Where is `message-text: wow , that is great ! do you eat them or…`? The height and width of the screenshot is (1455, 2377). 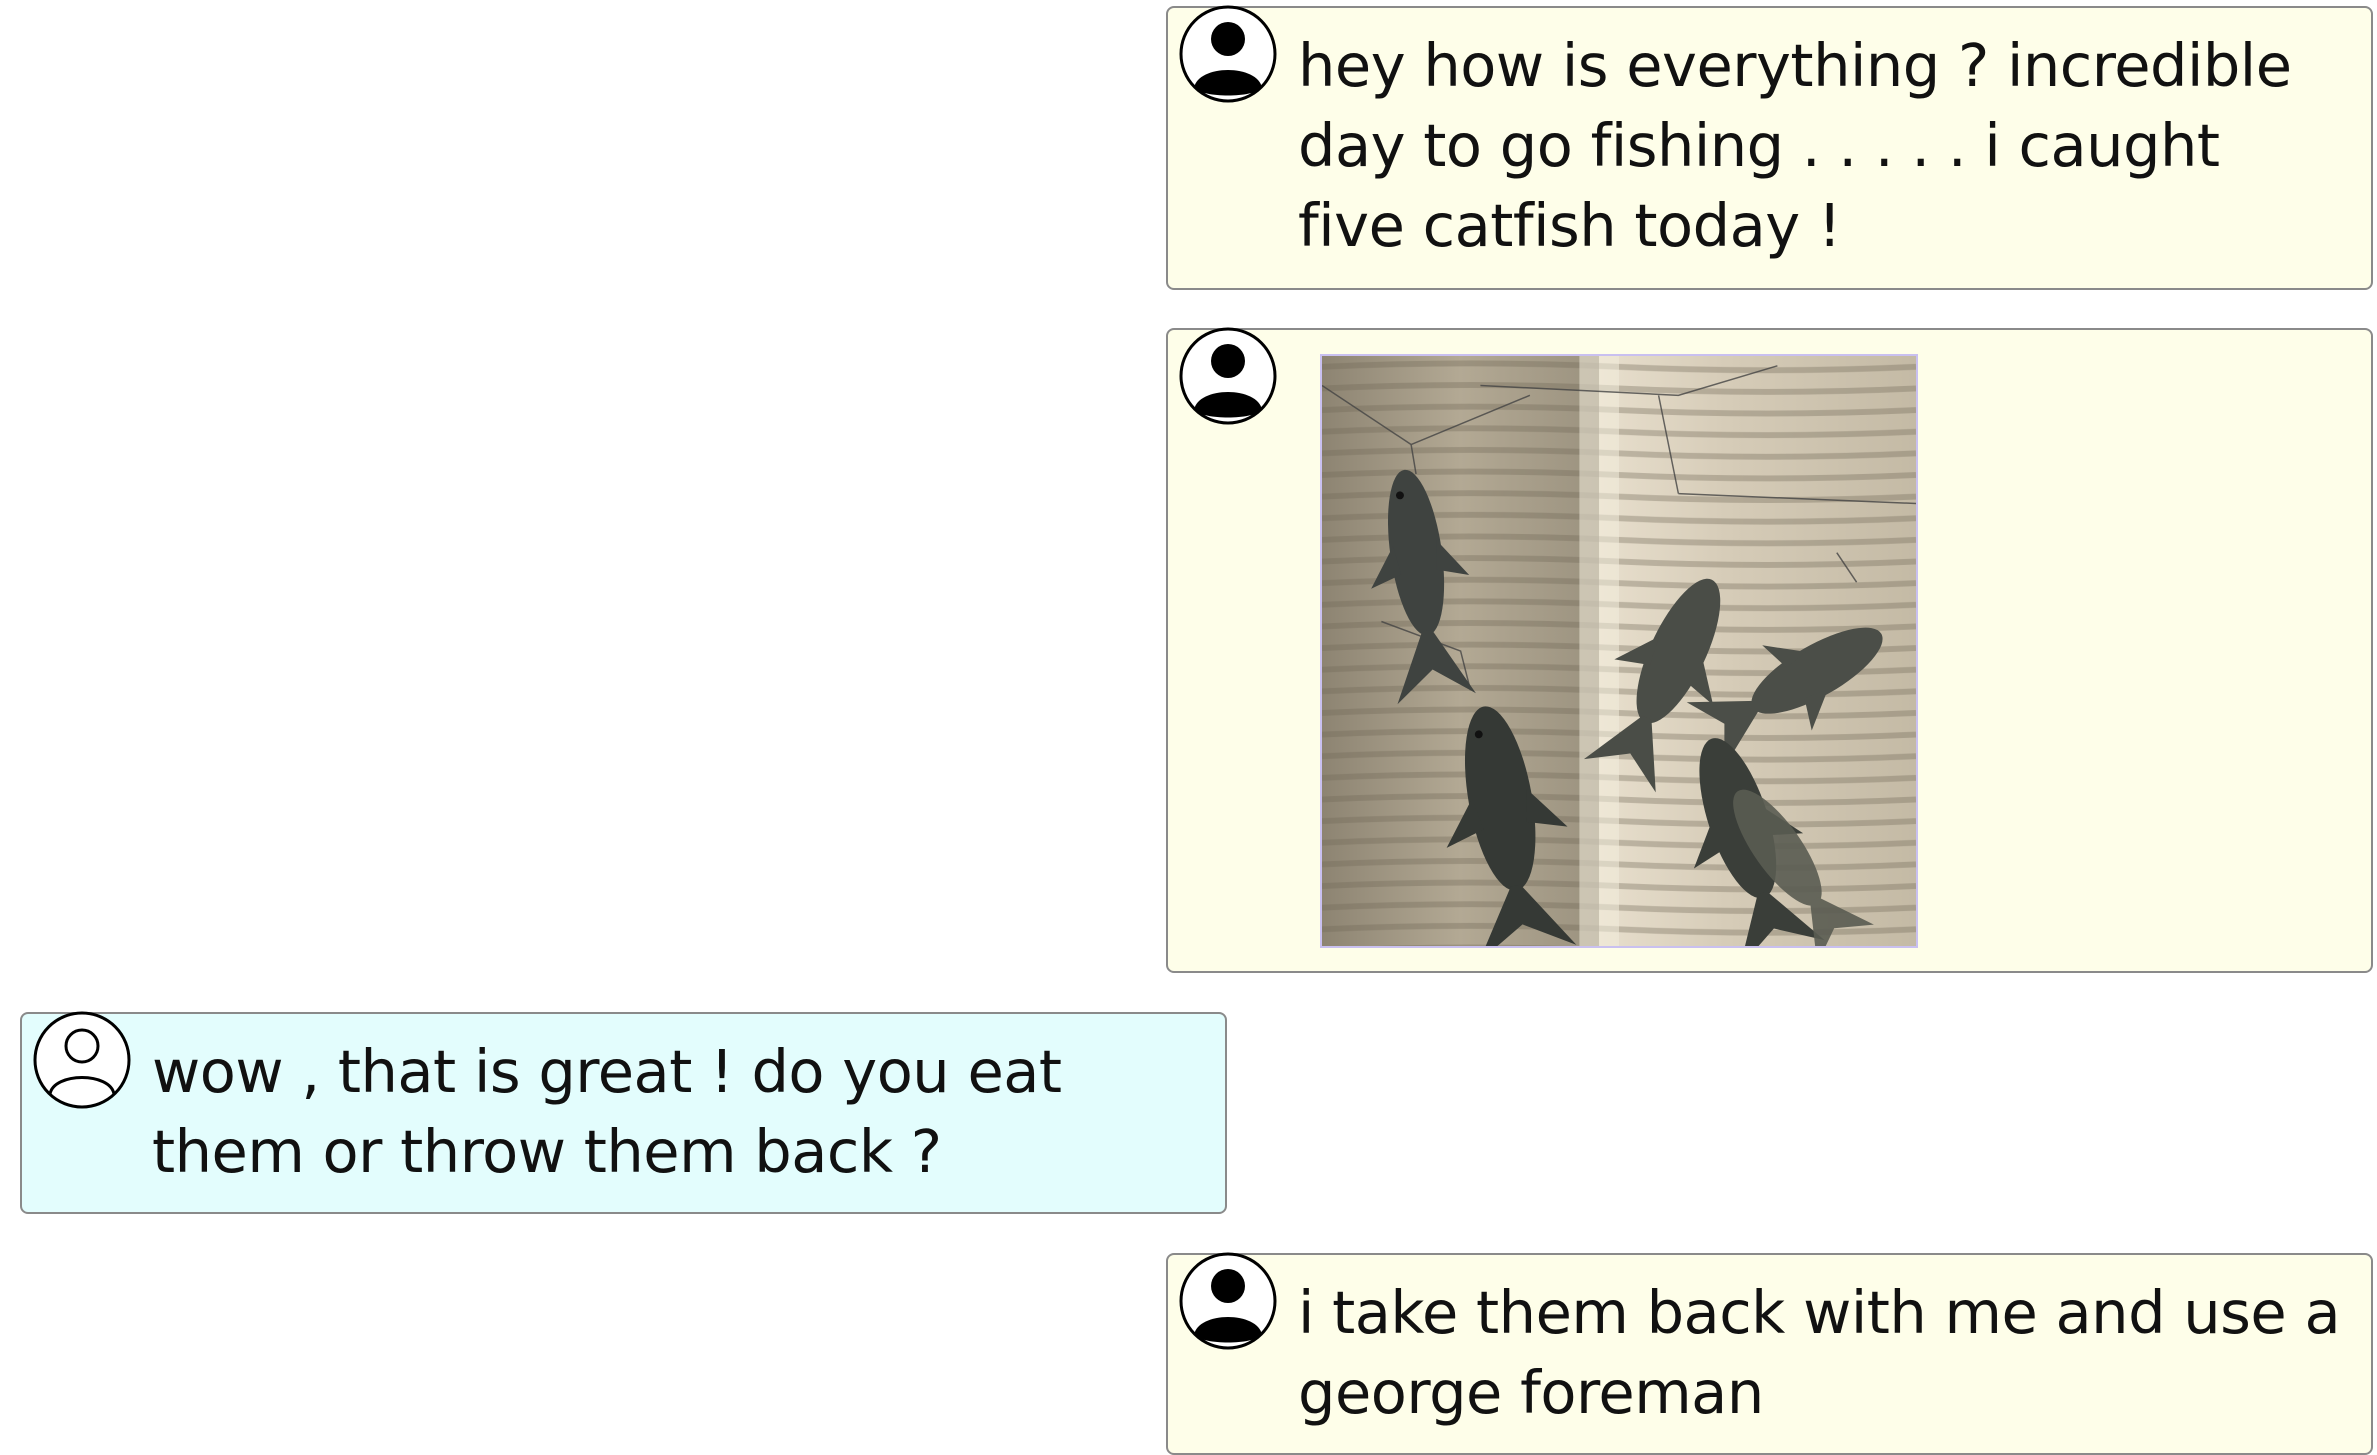 message-text: wow , that is great ! do you eat them or… is located at coordinates (607, 1111).